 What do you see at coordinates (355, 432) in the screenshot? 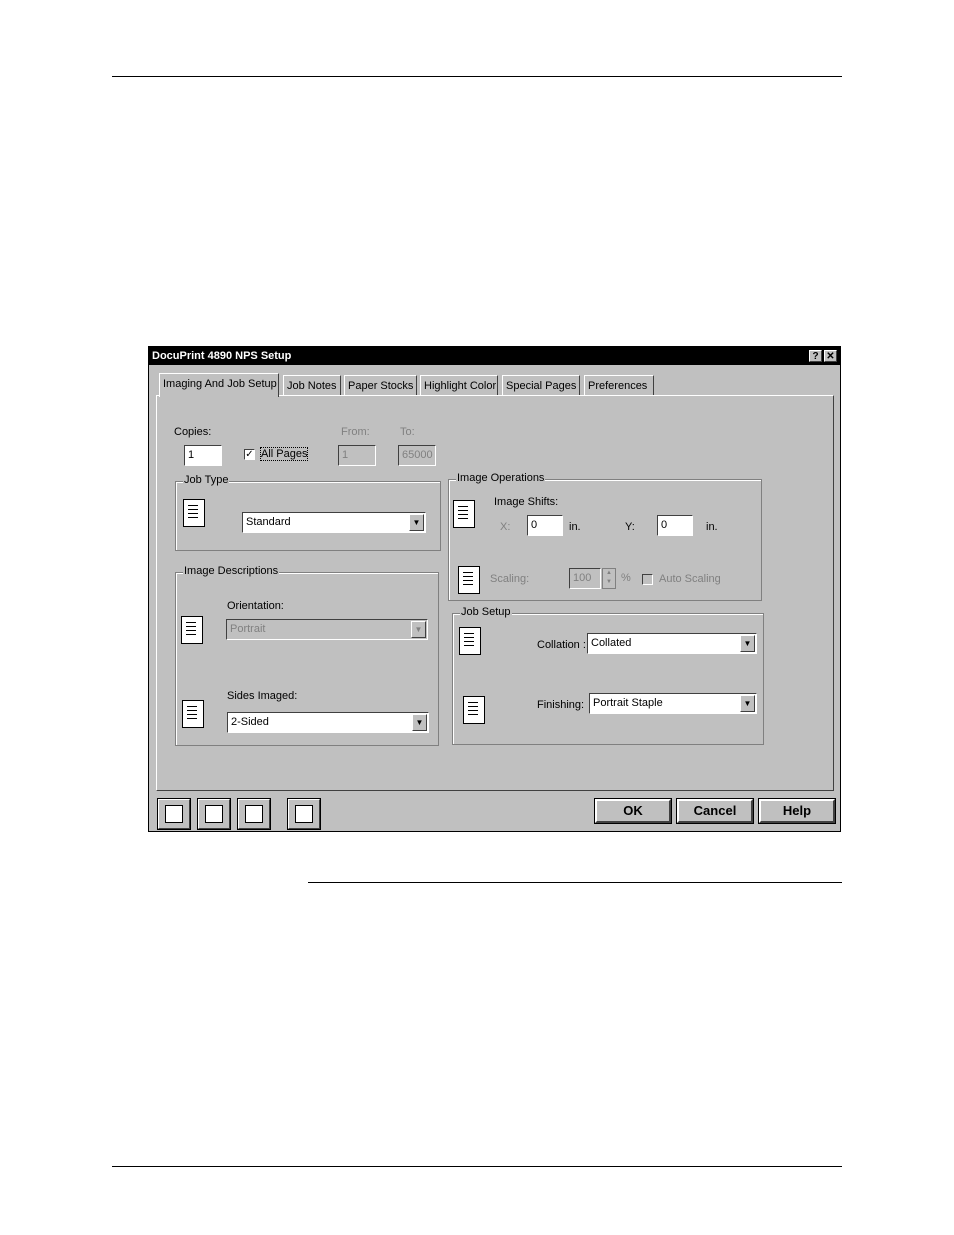
I see `from-label: From:` at bounding box center [355, 432].